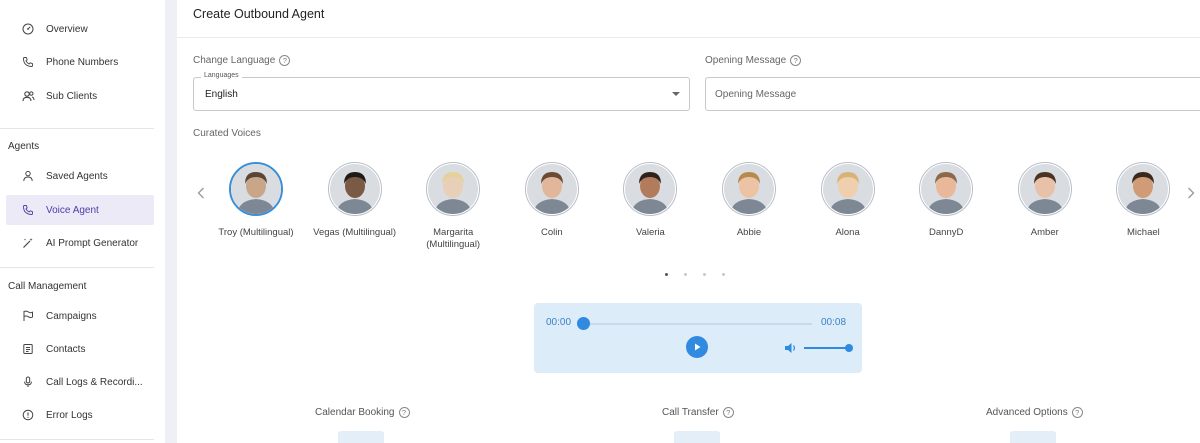 This screenshot has width=1200, height=443. What do you see at coordinates (676, 94) in the screenshot?
I see `chevron-down-icon` at bounding box center [676, 94].